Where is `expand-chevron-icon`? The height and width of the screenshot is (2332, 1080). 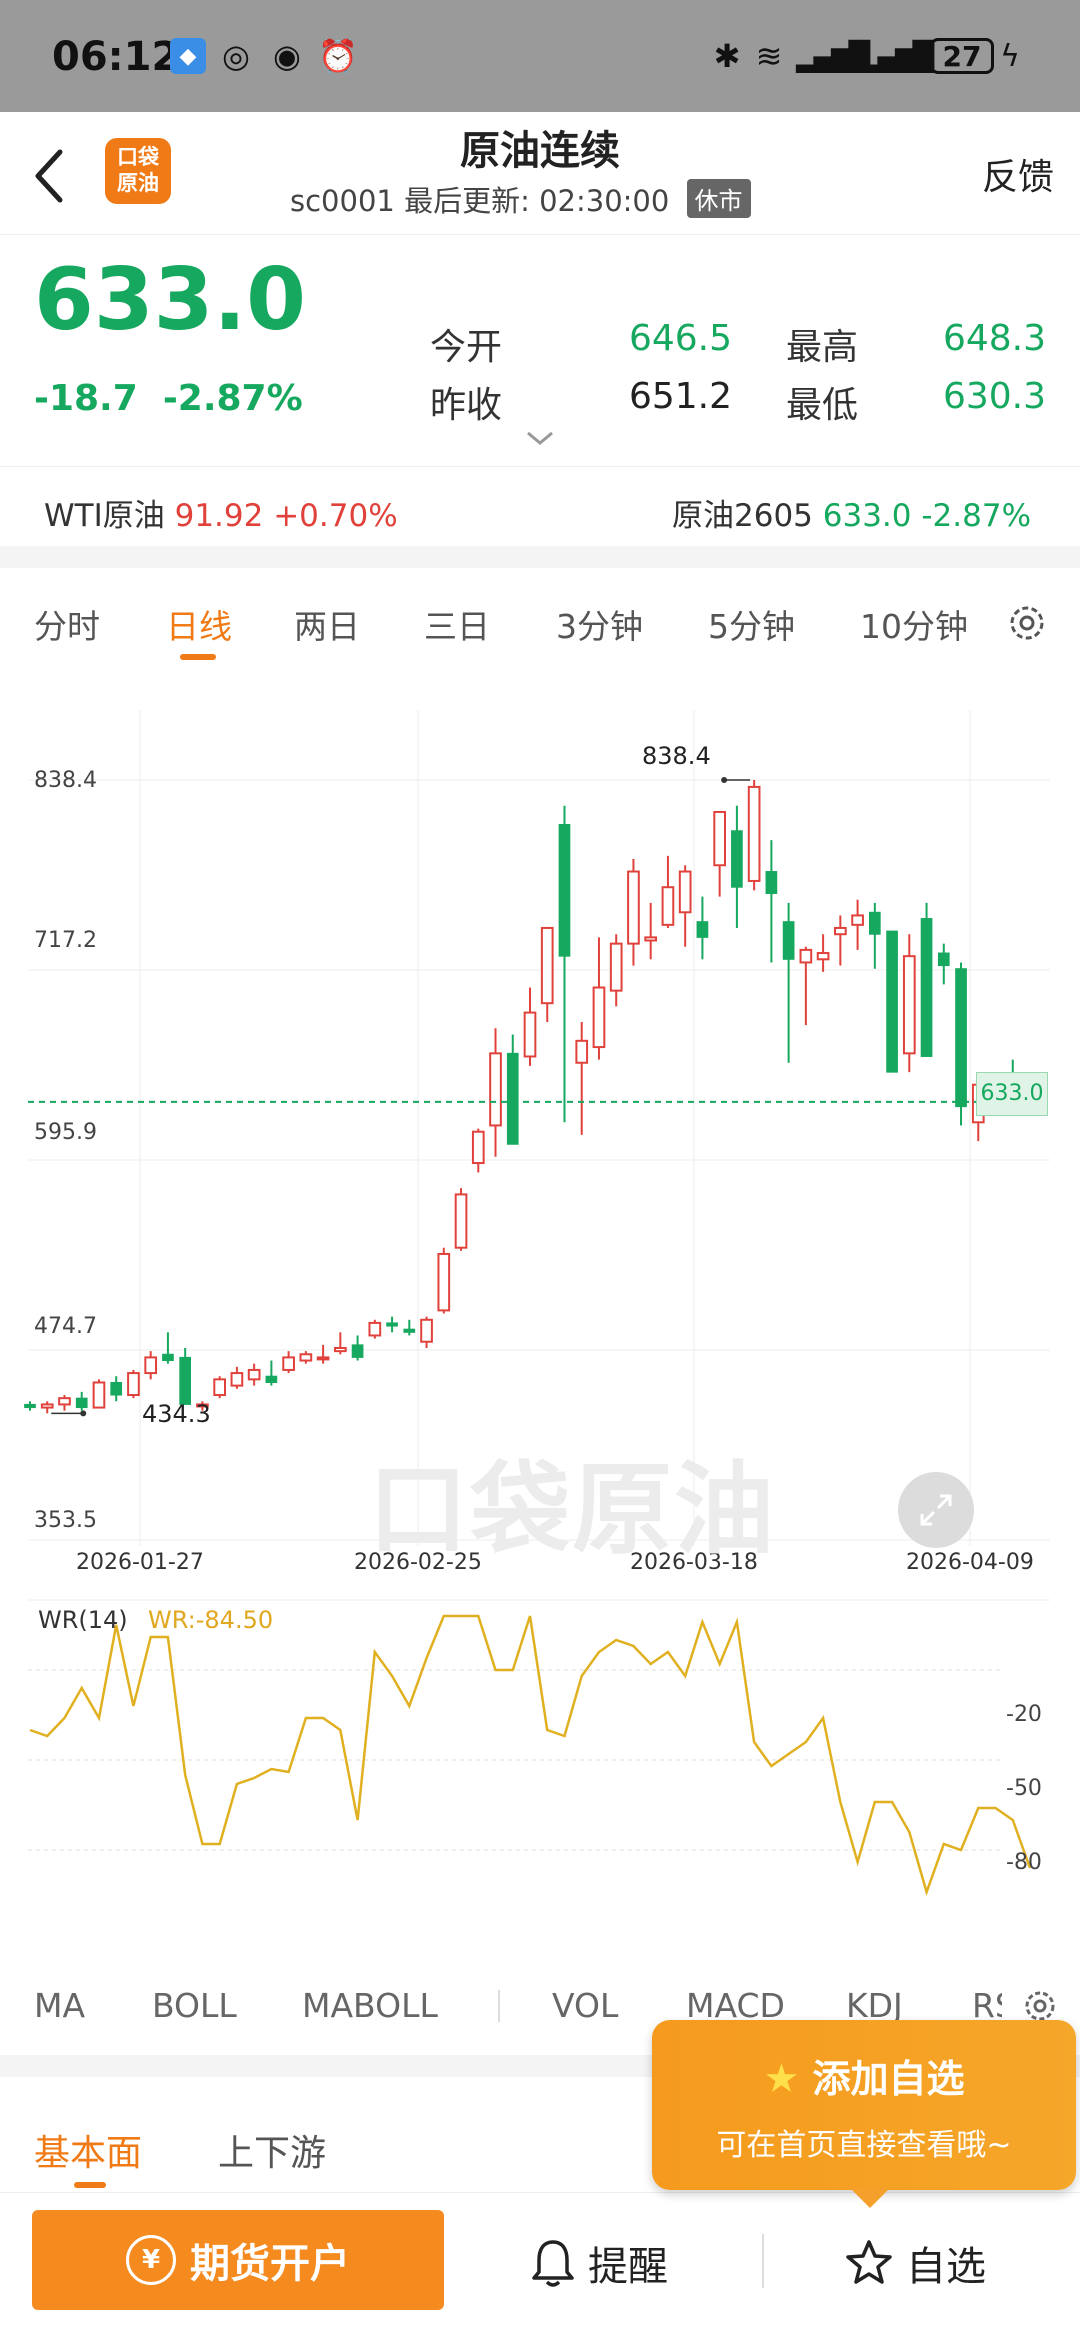 expand-chevron-icon is located at coordinates (540, 438).